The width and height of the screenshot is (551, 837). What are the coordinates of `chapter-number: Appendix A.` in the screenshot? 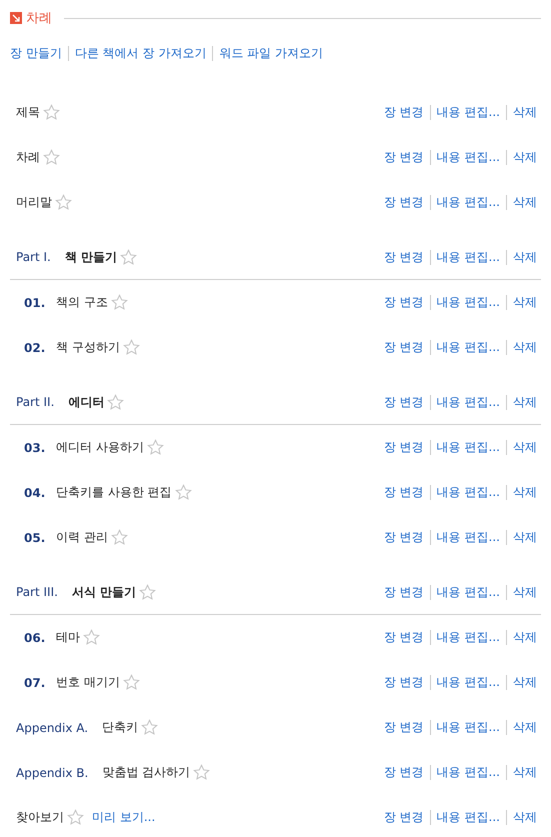 It's located at (52, 727).